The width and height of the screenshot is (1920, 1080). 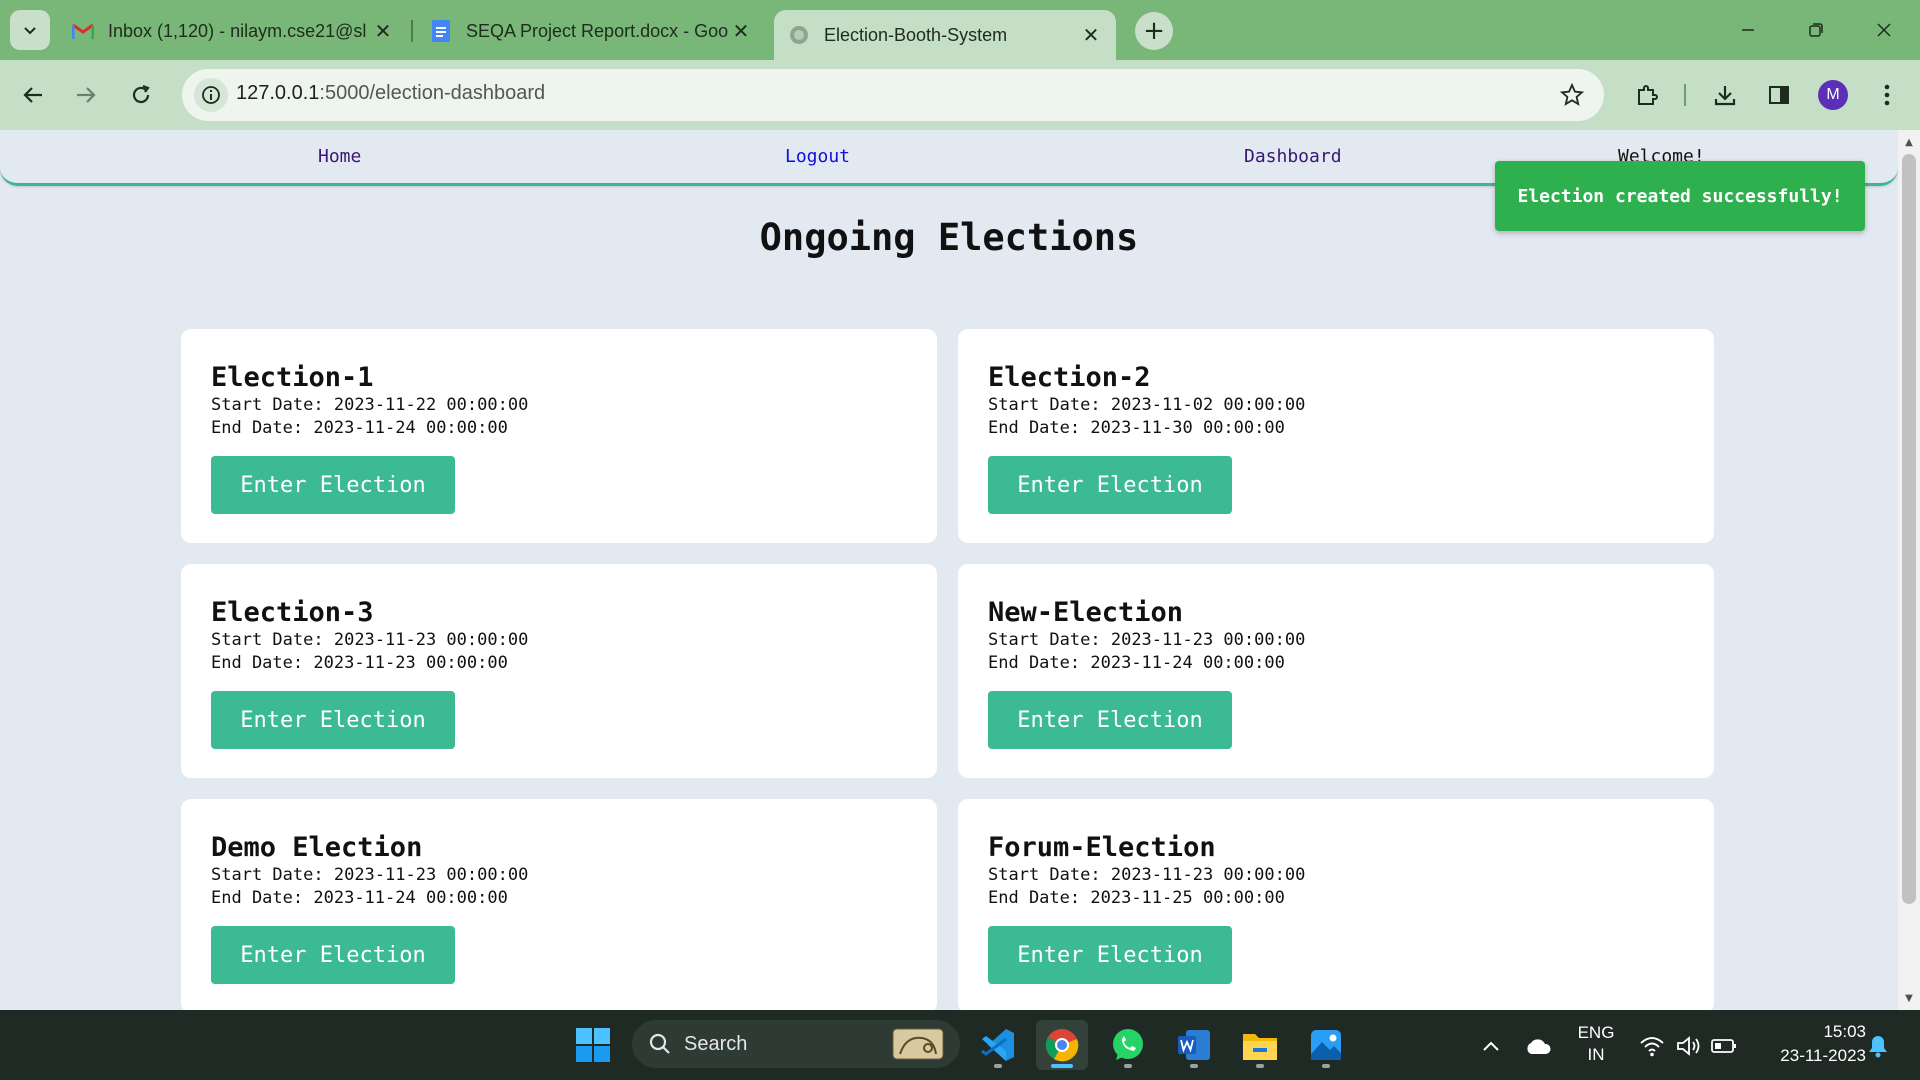 What do you see at coordinates (1909, 142) in the screenshot?
I see `scroll-up-icon: ▲` at bounding box center [1909, 142].